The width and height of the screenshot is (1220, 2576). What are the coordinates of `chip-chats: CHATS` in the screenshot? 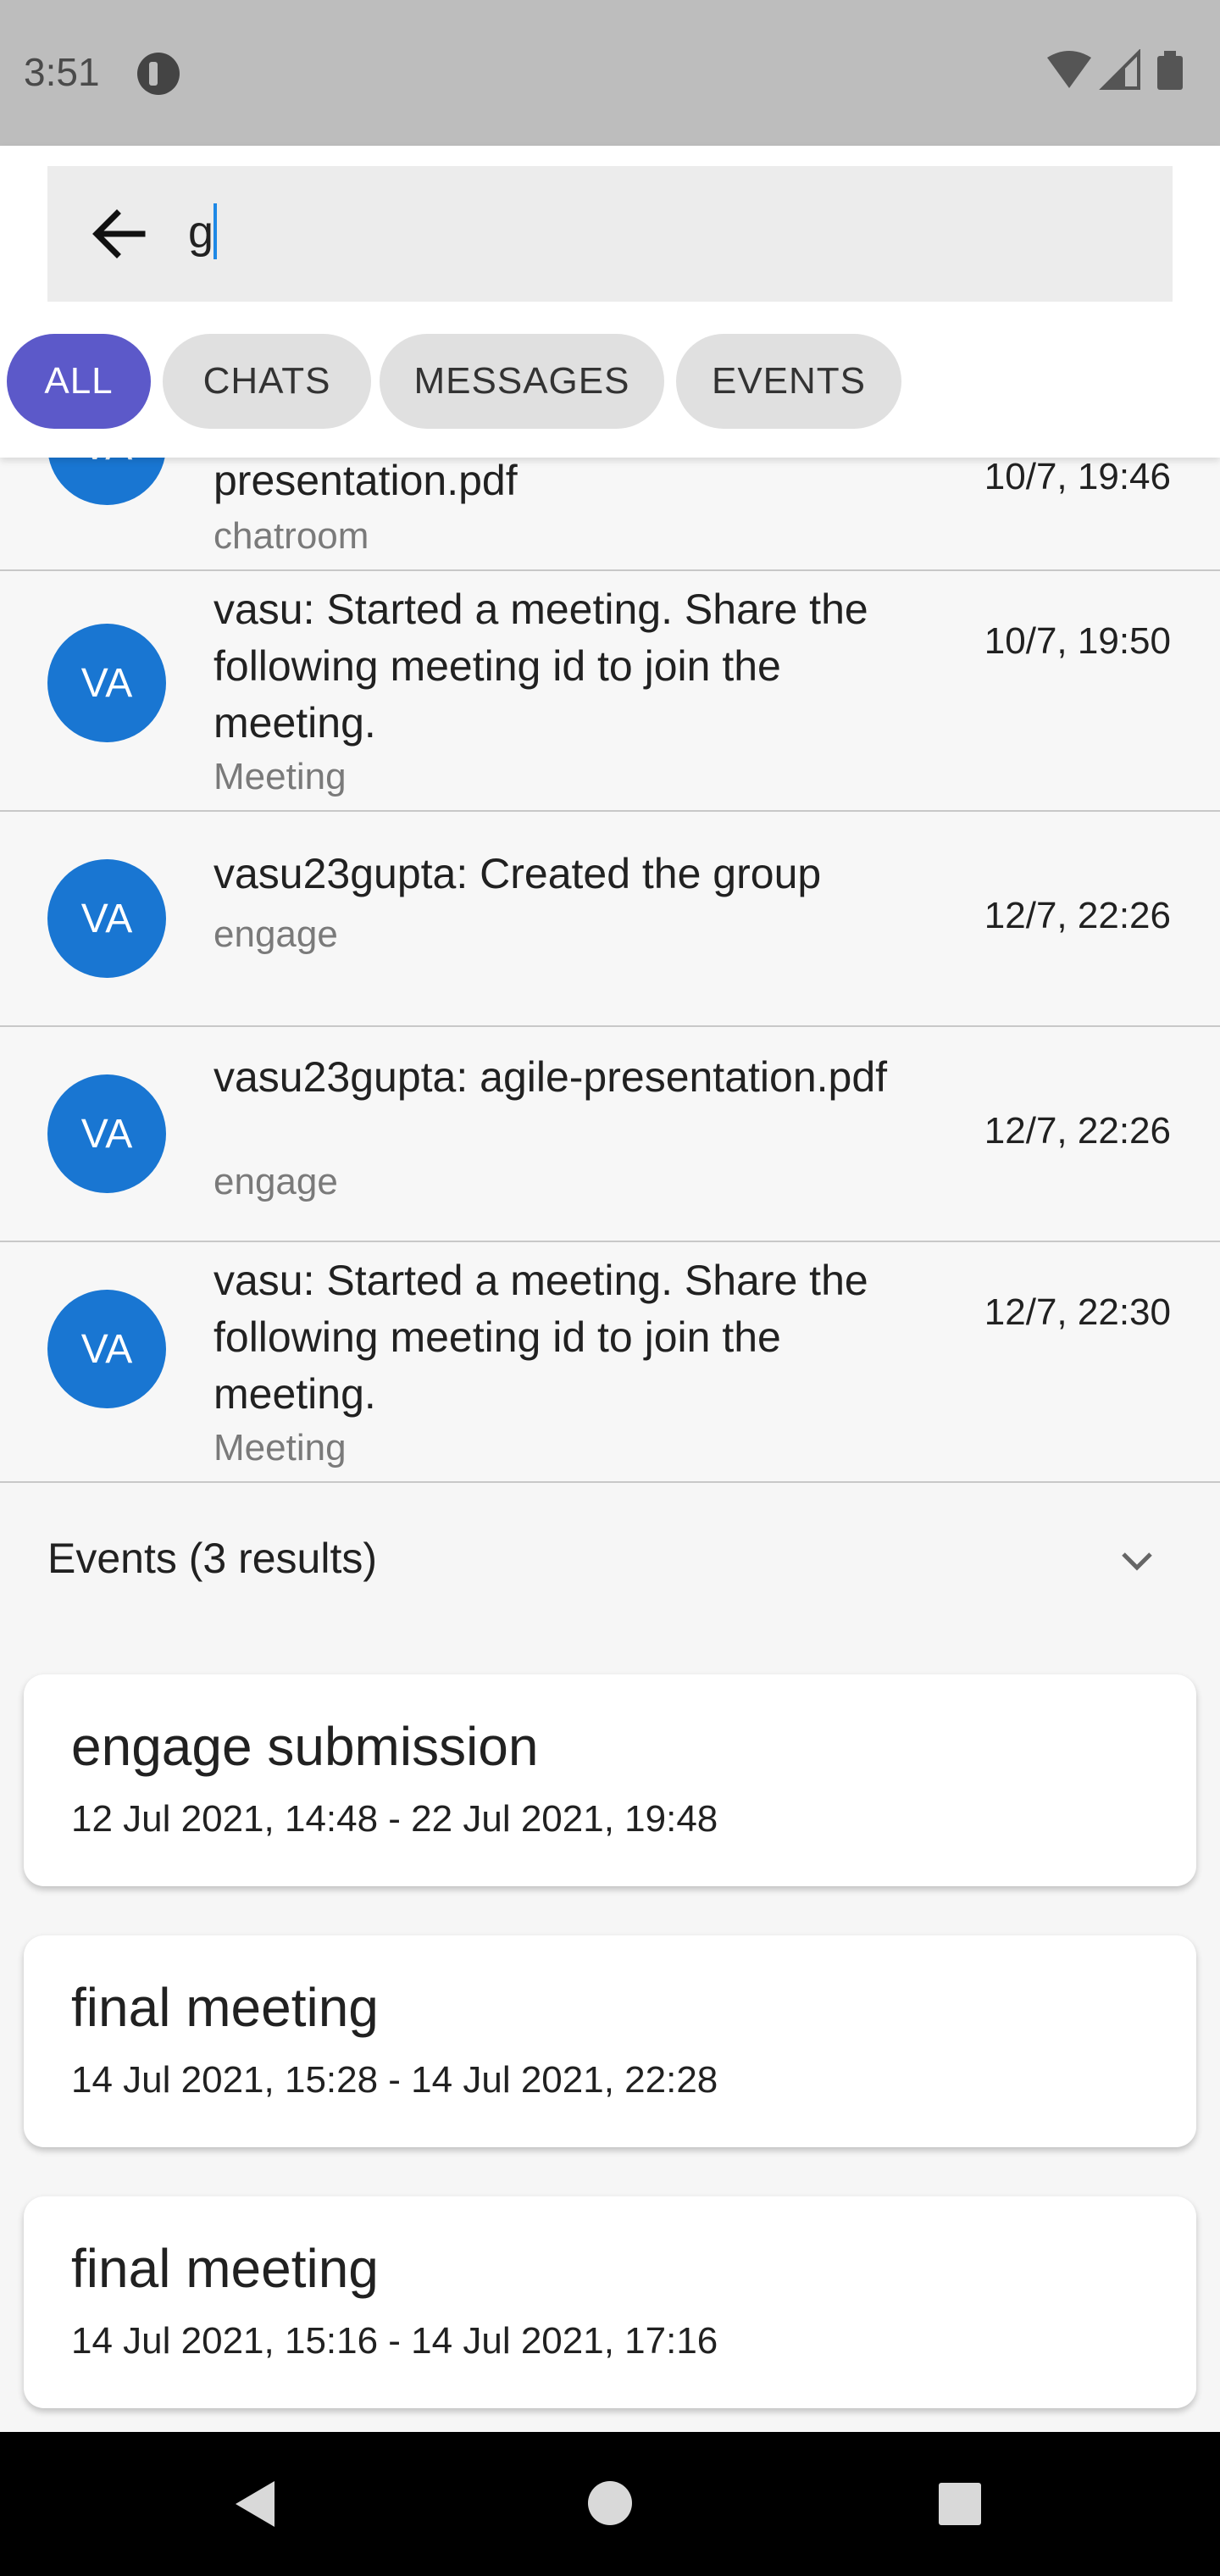 It's located at (267, 381).